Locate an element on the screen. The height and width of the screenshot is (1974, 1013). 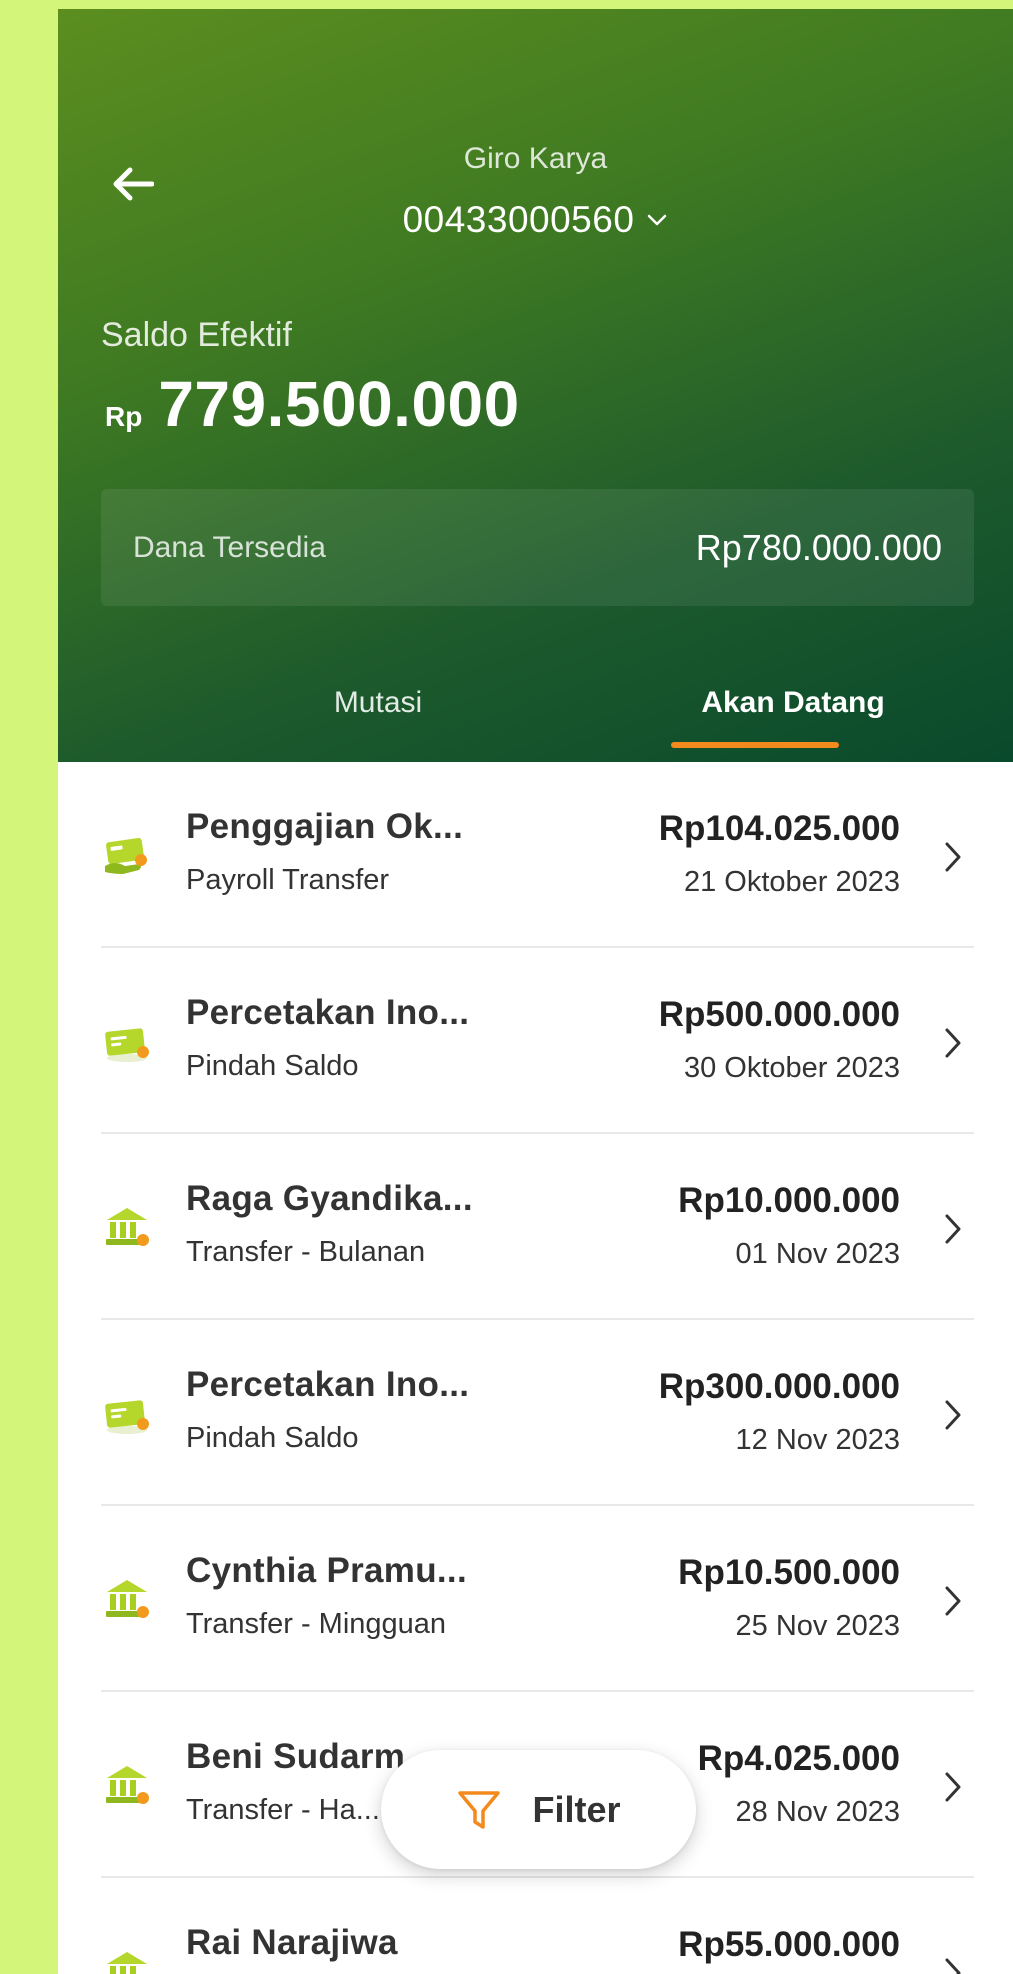
transaction-amount: Rp500.000.000 is located at coordinates (779, 1014).